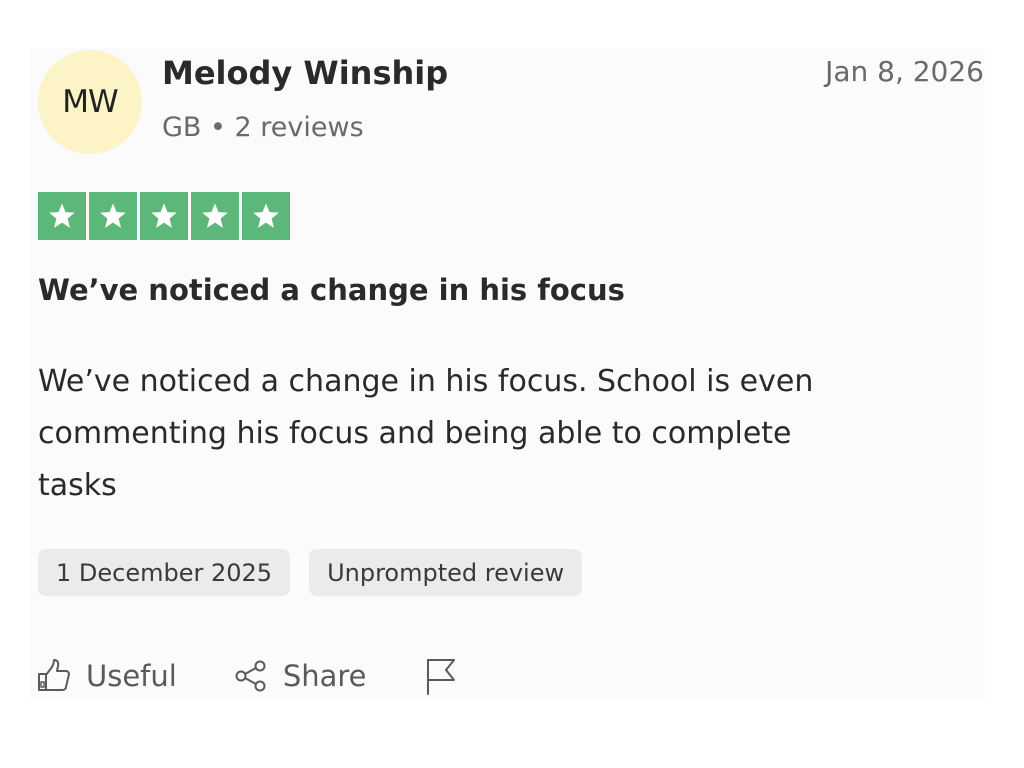  I want to click on review-tags: 1 December 2025 Unprompted review, so click(310, 572).